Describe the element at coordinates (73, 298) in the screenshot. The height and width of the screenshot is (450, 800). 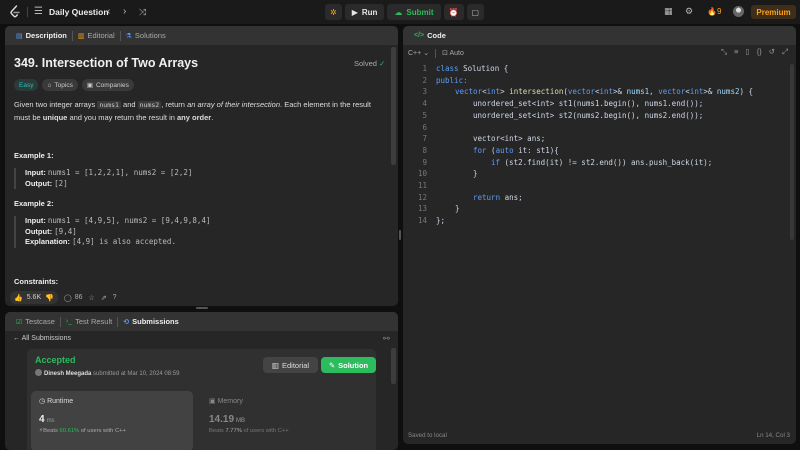
I see `comments-button: ◯ 86` at that location.